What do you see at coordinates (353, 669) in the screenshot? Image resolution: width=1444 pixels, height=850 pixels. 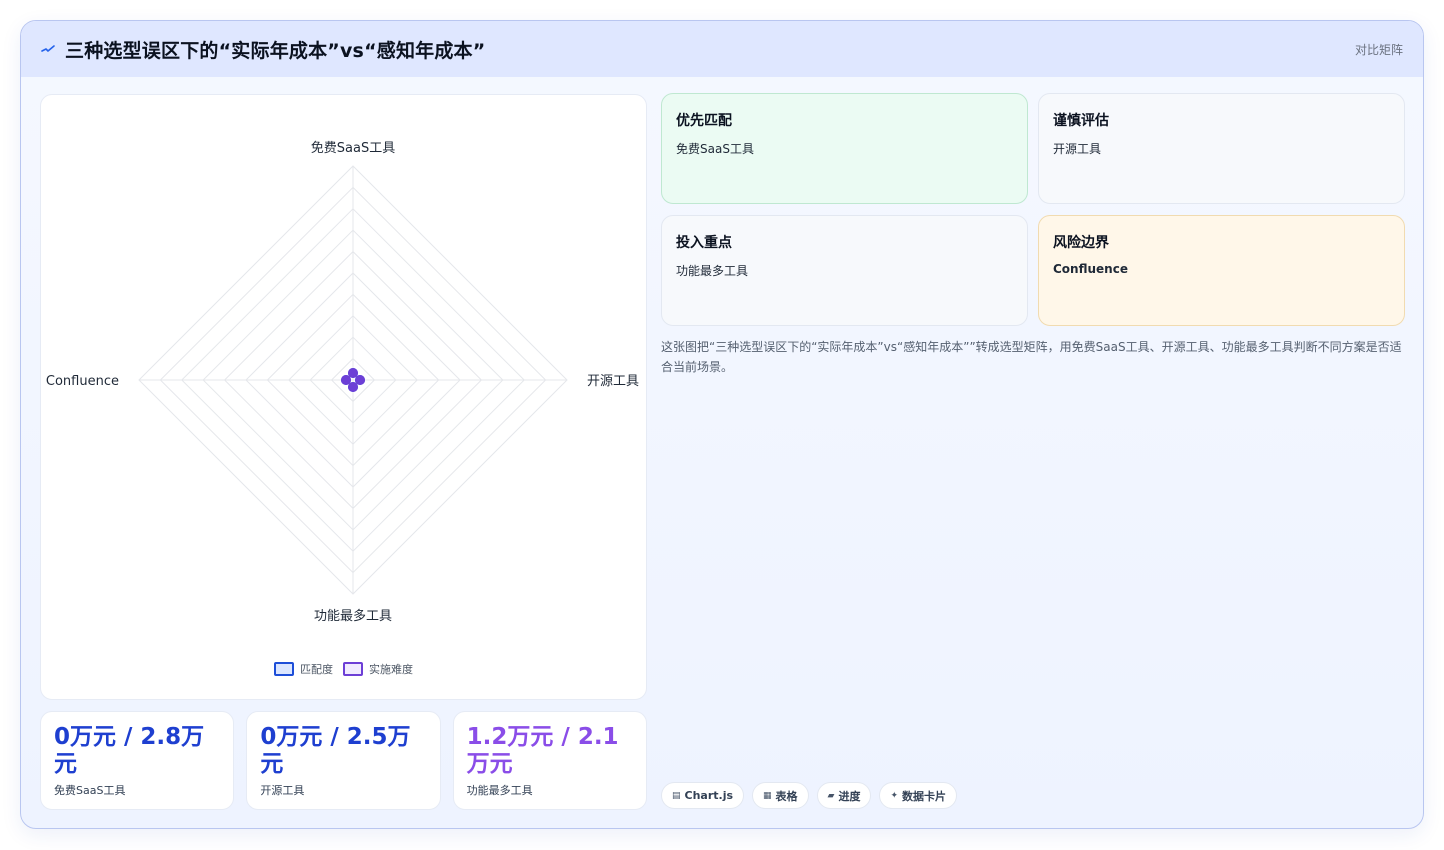 I see `legend-swatch-difficulty` at bounding box center [353, 669].